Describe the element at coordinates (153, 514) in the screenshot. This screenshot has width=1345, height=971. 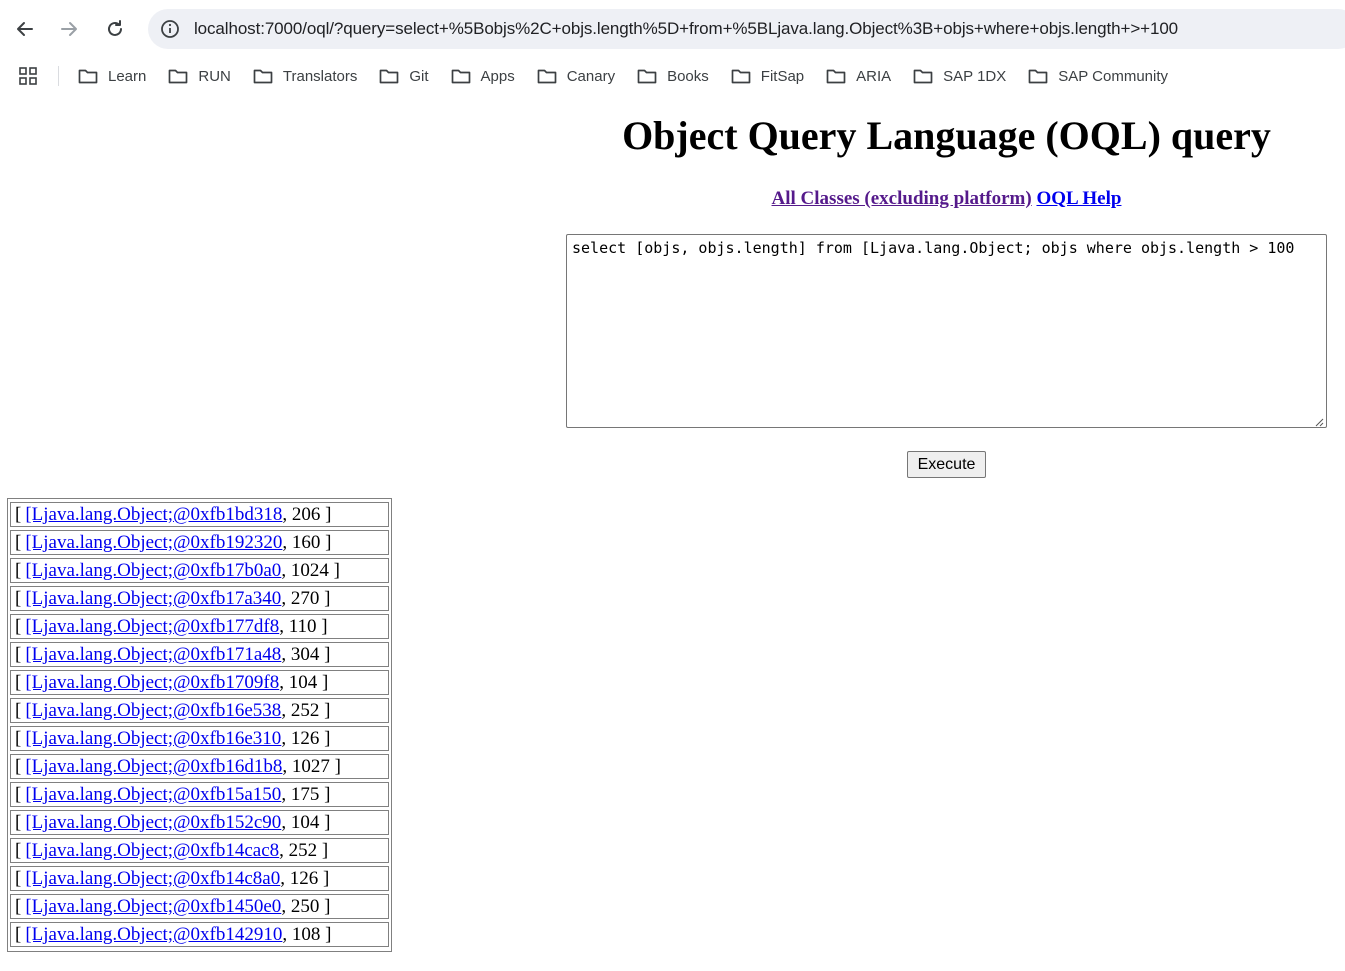
I see `object-link: [Ljava.lang.Object;@0xfb1bd318` at that location.